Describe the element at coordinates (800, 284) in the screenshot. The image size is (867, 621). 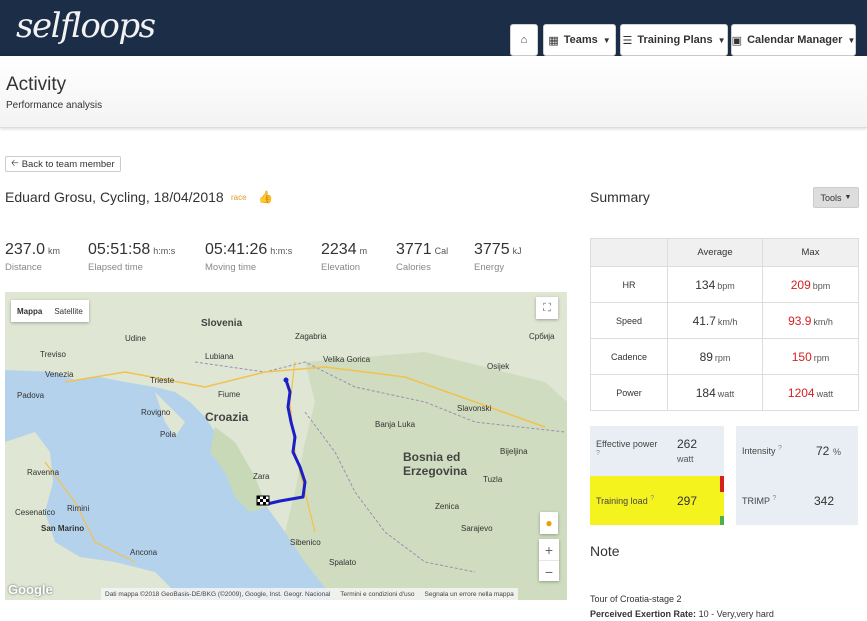
I see `max-value: 209` at that location.